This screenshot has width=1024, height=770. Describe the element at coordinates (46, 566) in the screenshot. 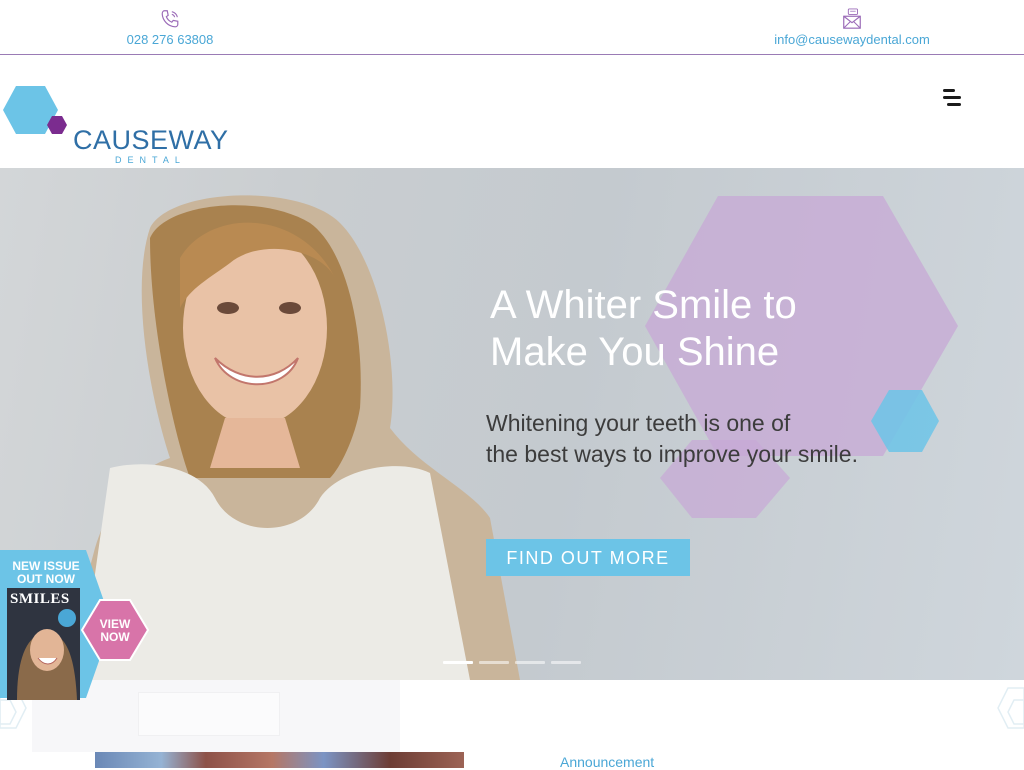

I see `new-issue-line-1: NEW ISSUE` at that location.